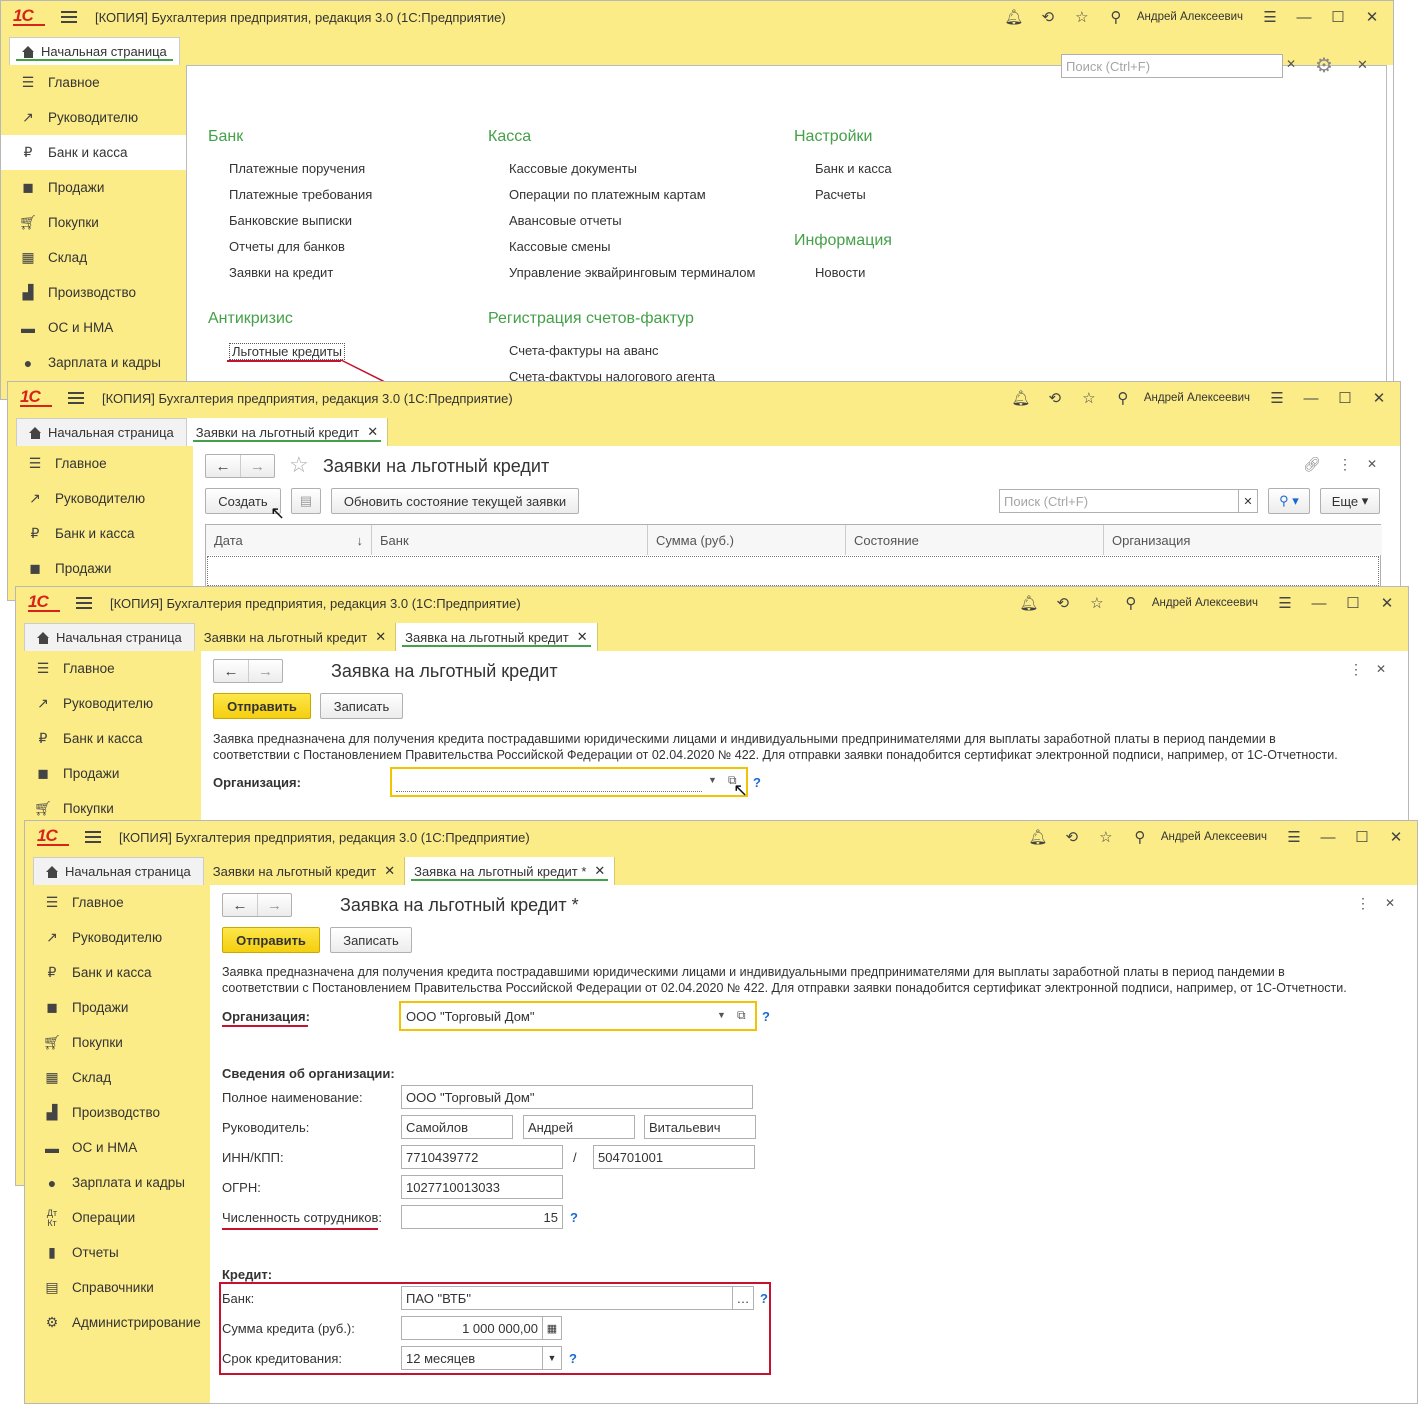 Image resolution: width=1420 pixels, height=1406 pixels. What do you see at coordinates (287, 246) in the screenshot?
I see `link-bank-reports: Отчеты для банков` at bounding box center [287, 246].